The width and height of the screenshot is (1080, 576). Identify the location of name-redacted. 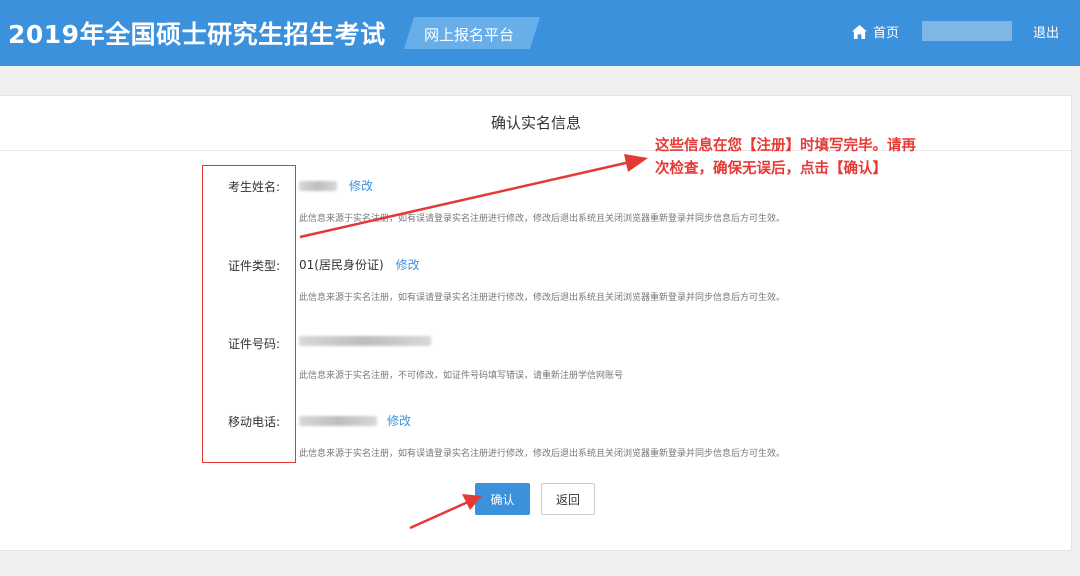
(318, 185).